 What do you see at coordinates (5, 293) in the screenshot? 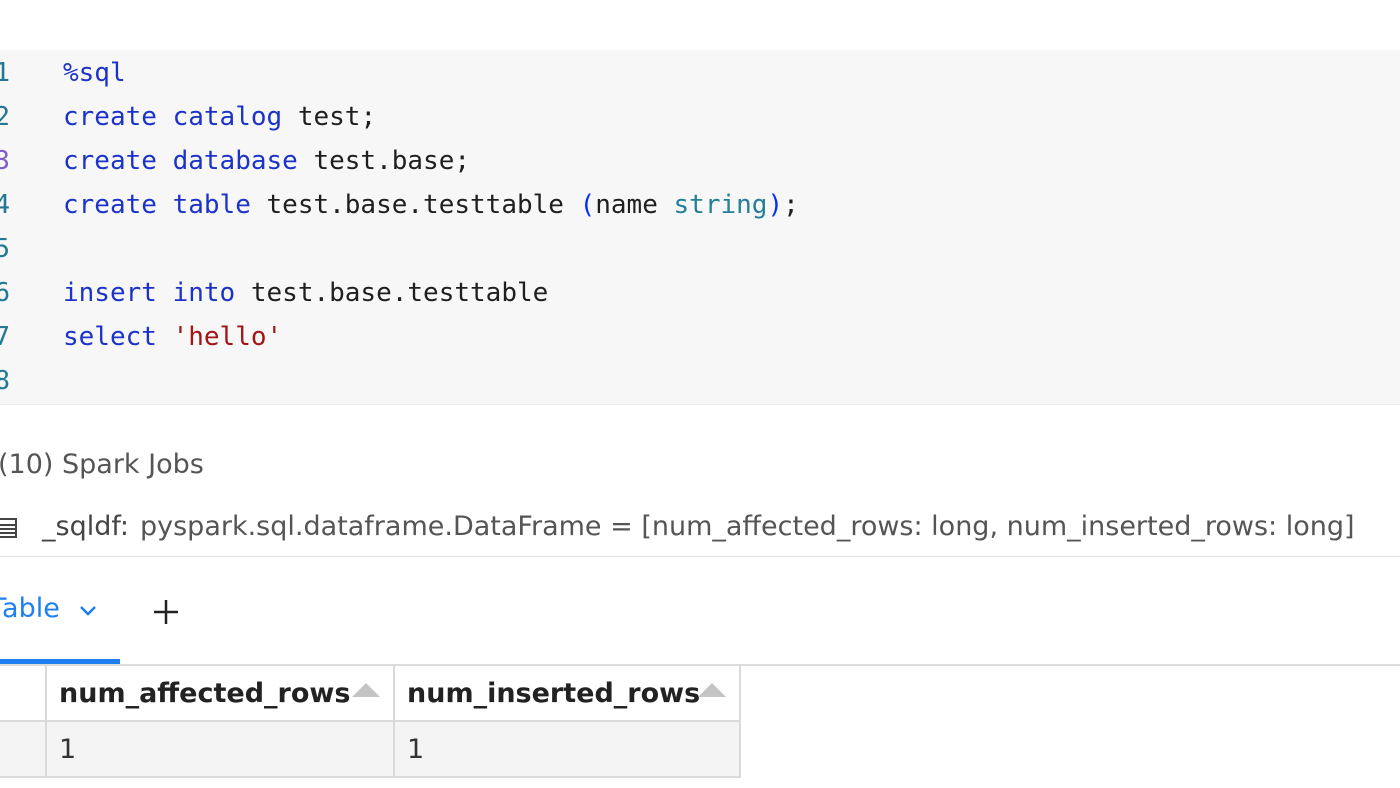
I see `line-number: 6` at bounding box center [5, 293].